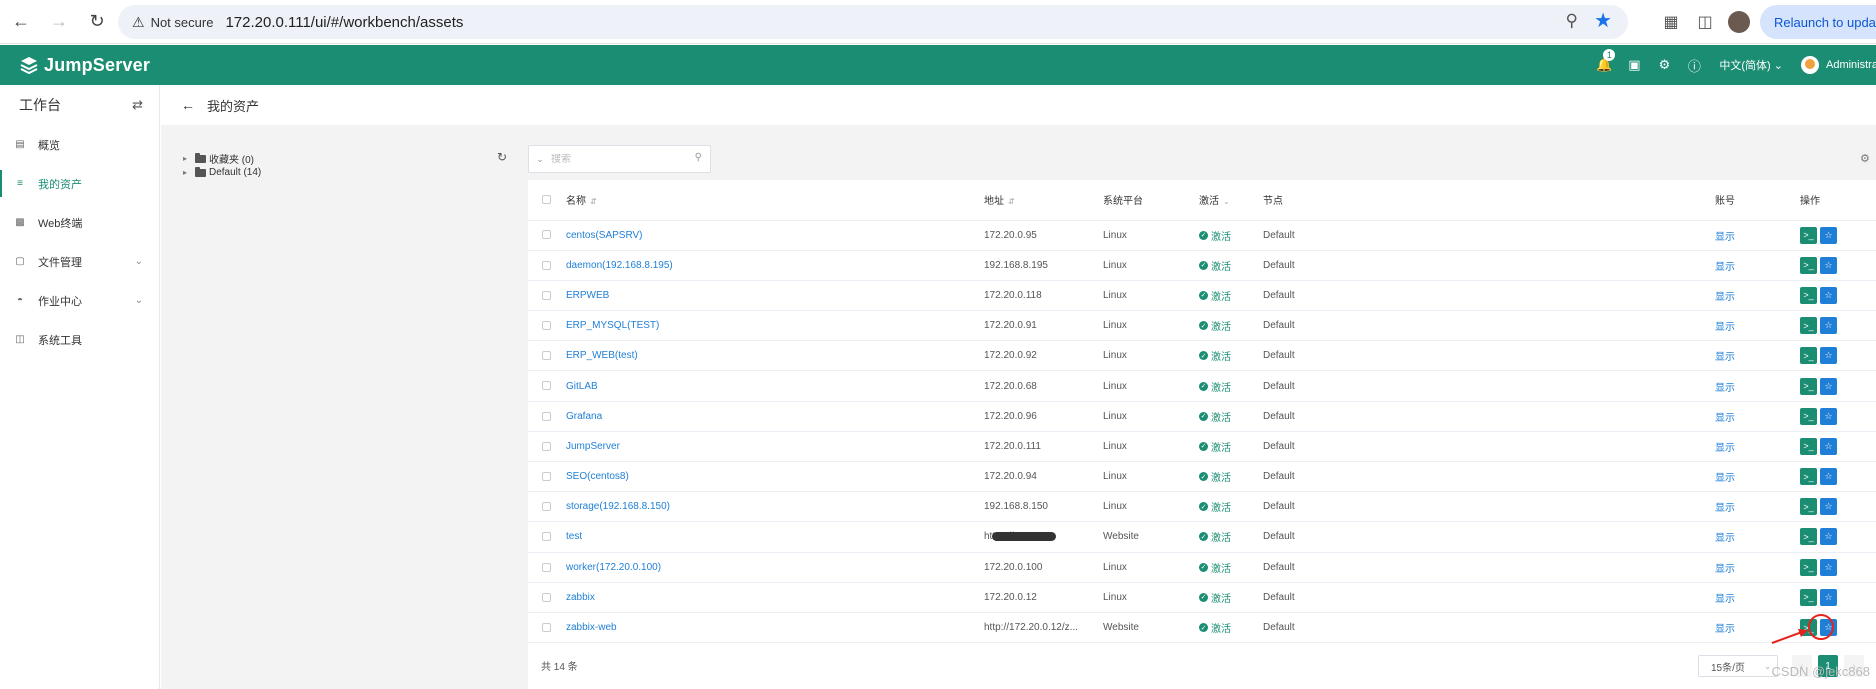 The height and width of the screenshot is (689, 1876). I want to click on user-avatar, so click(1810, 65).